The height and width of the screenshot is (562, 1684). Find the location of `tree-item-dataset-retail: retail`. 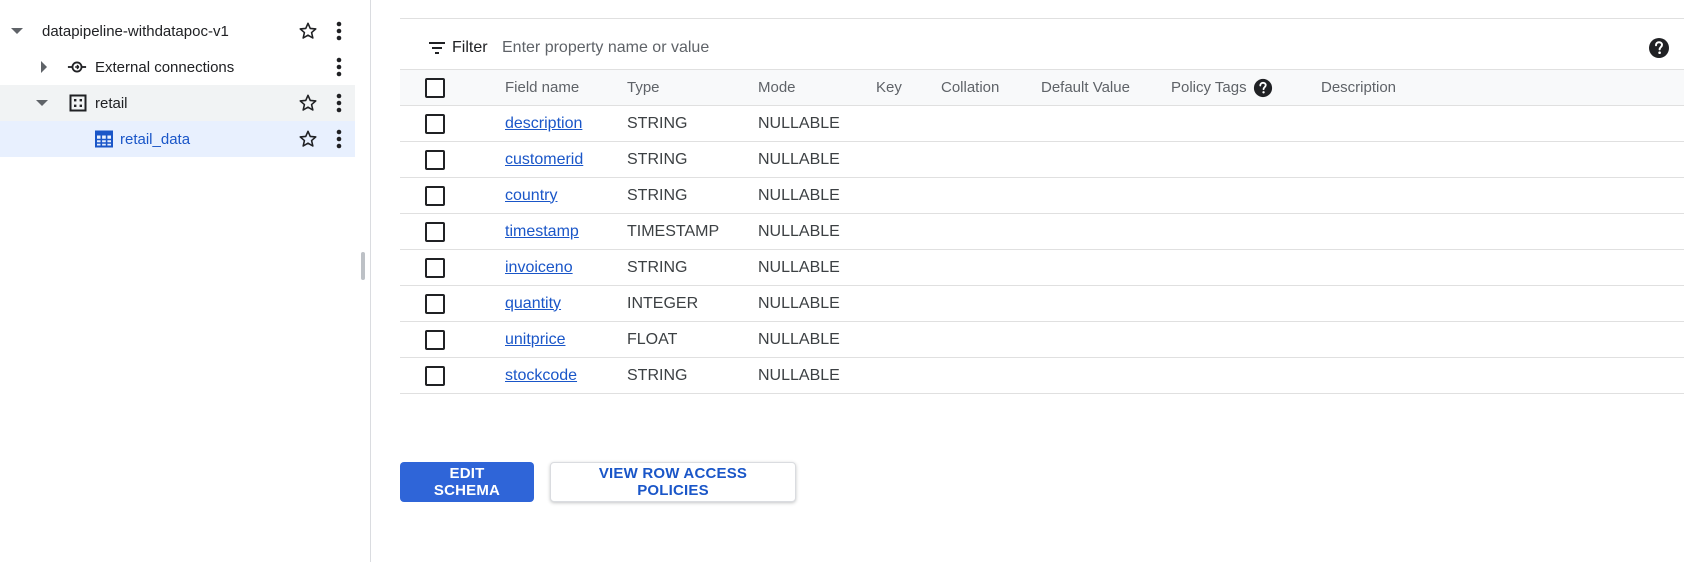

tree-item-dataset-retail: retail is located at coordinates (177, 103).